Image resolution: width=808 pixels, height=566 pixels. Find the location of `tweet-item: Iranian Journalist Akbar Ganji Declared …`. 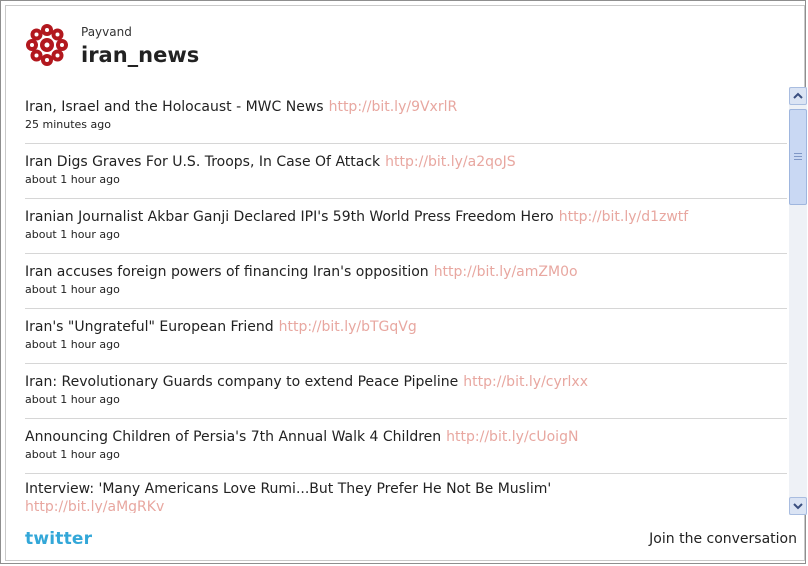

tweet-item: Iranian Journalist Akbar Ganji Declared … is located at coordinates (406, 226).